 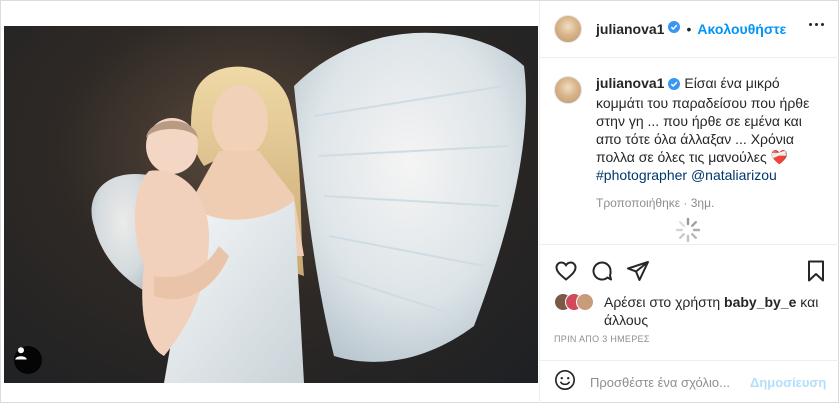 What do you see at coordinates (670, 382) in the screenshot?
I see `comment-input` at bounding box center [670, 382].